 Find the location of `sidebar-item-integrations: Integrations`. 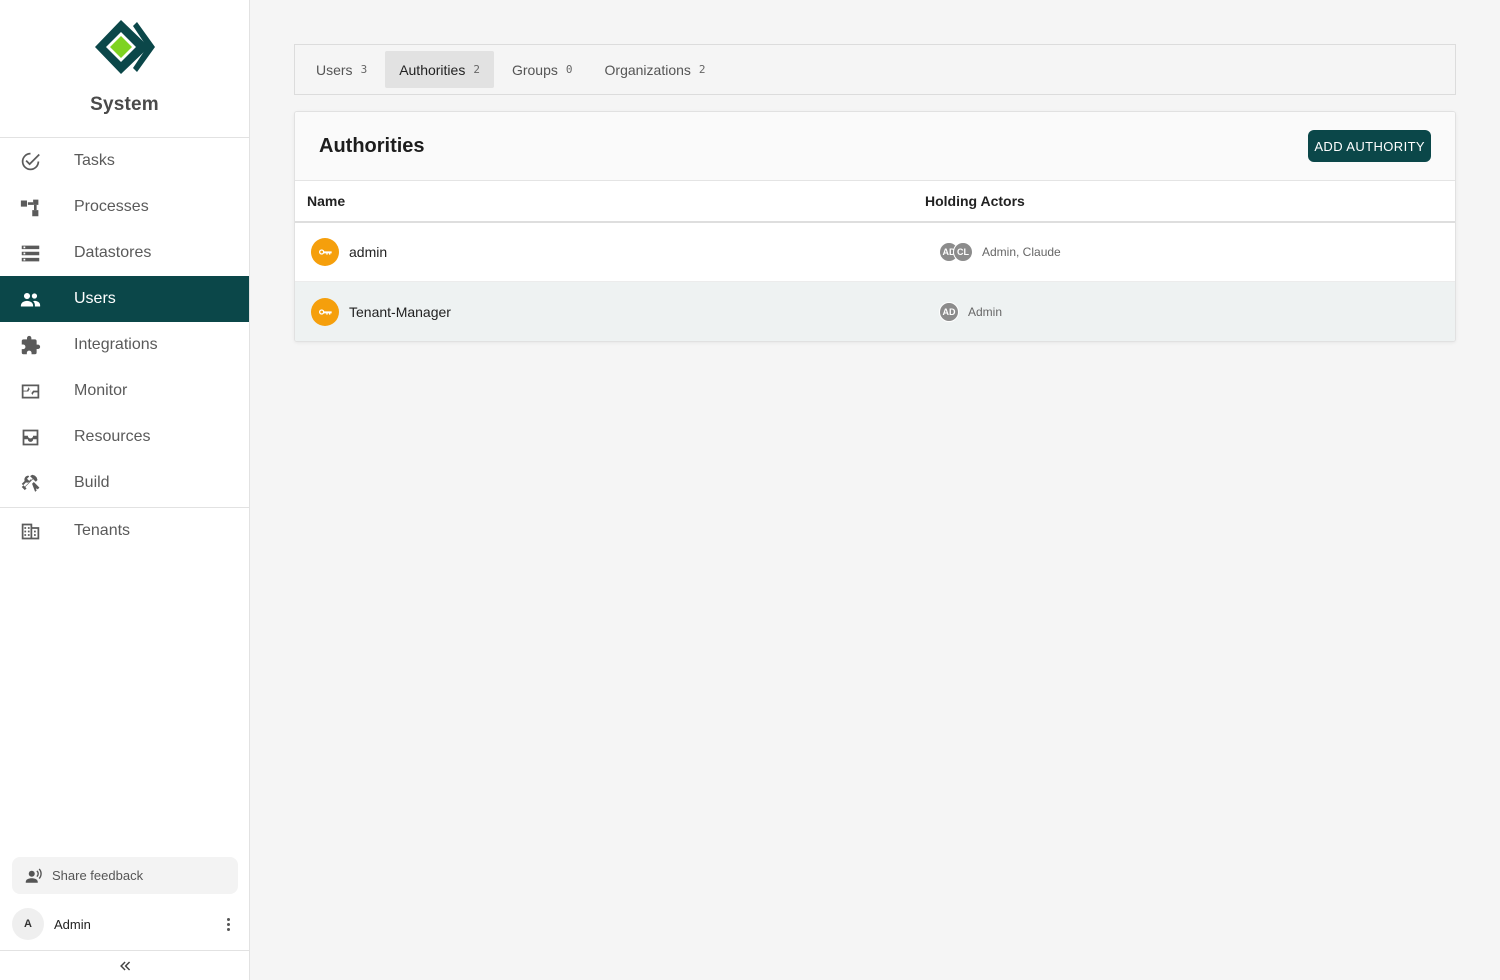

sidebar-item-integrations: Integrations is located at coordinates (124, 345).